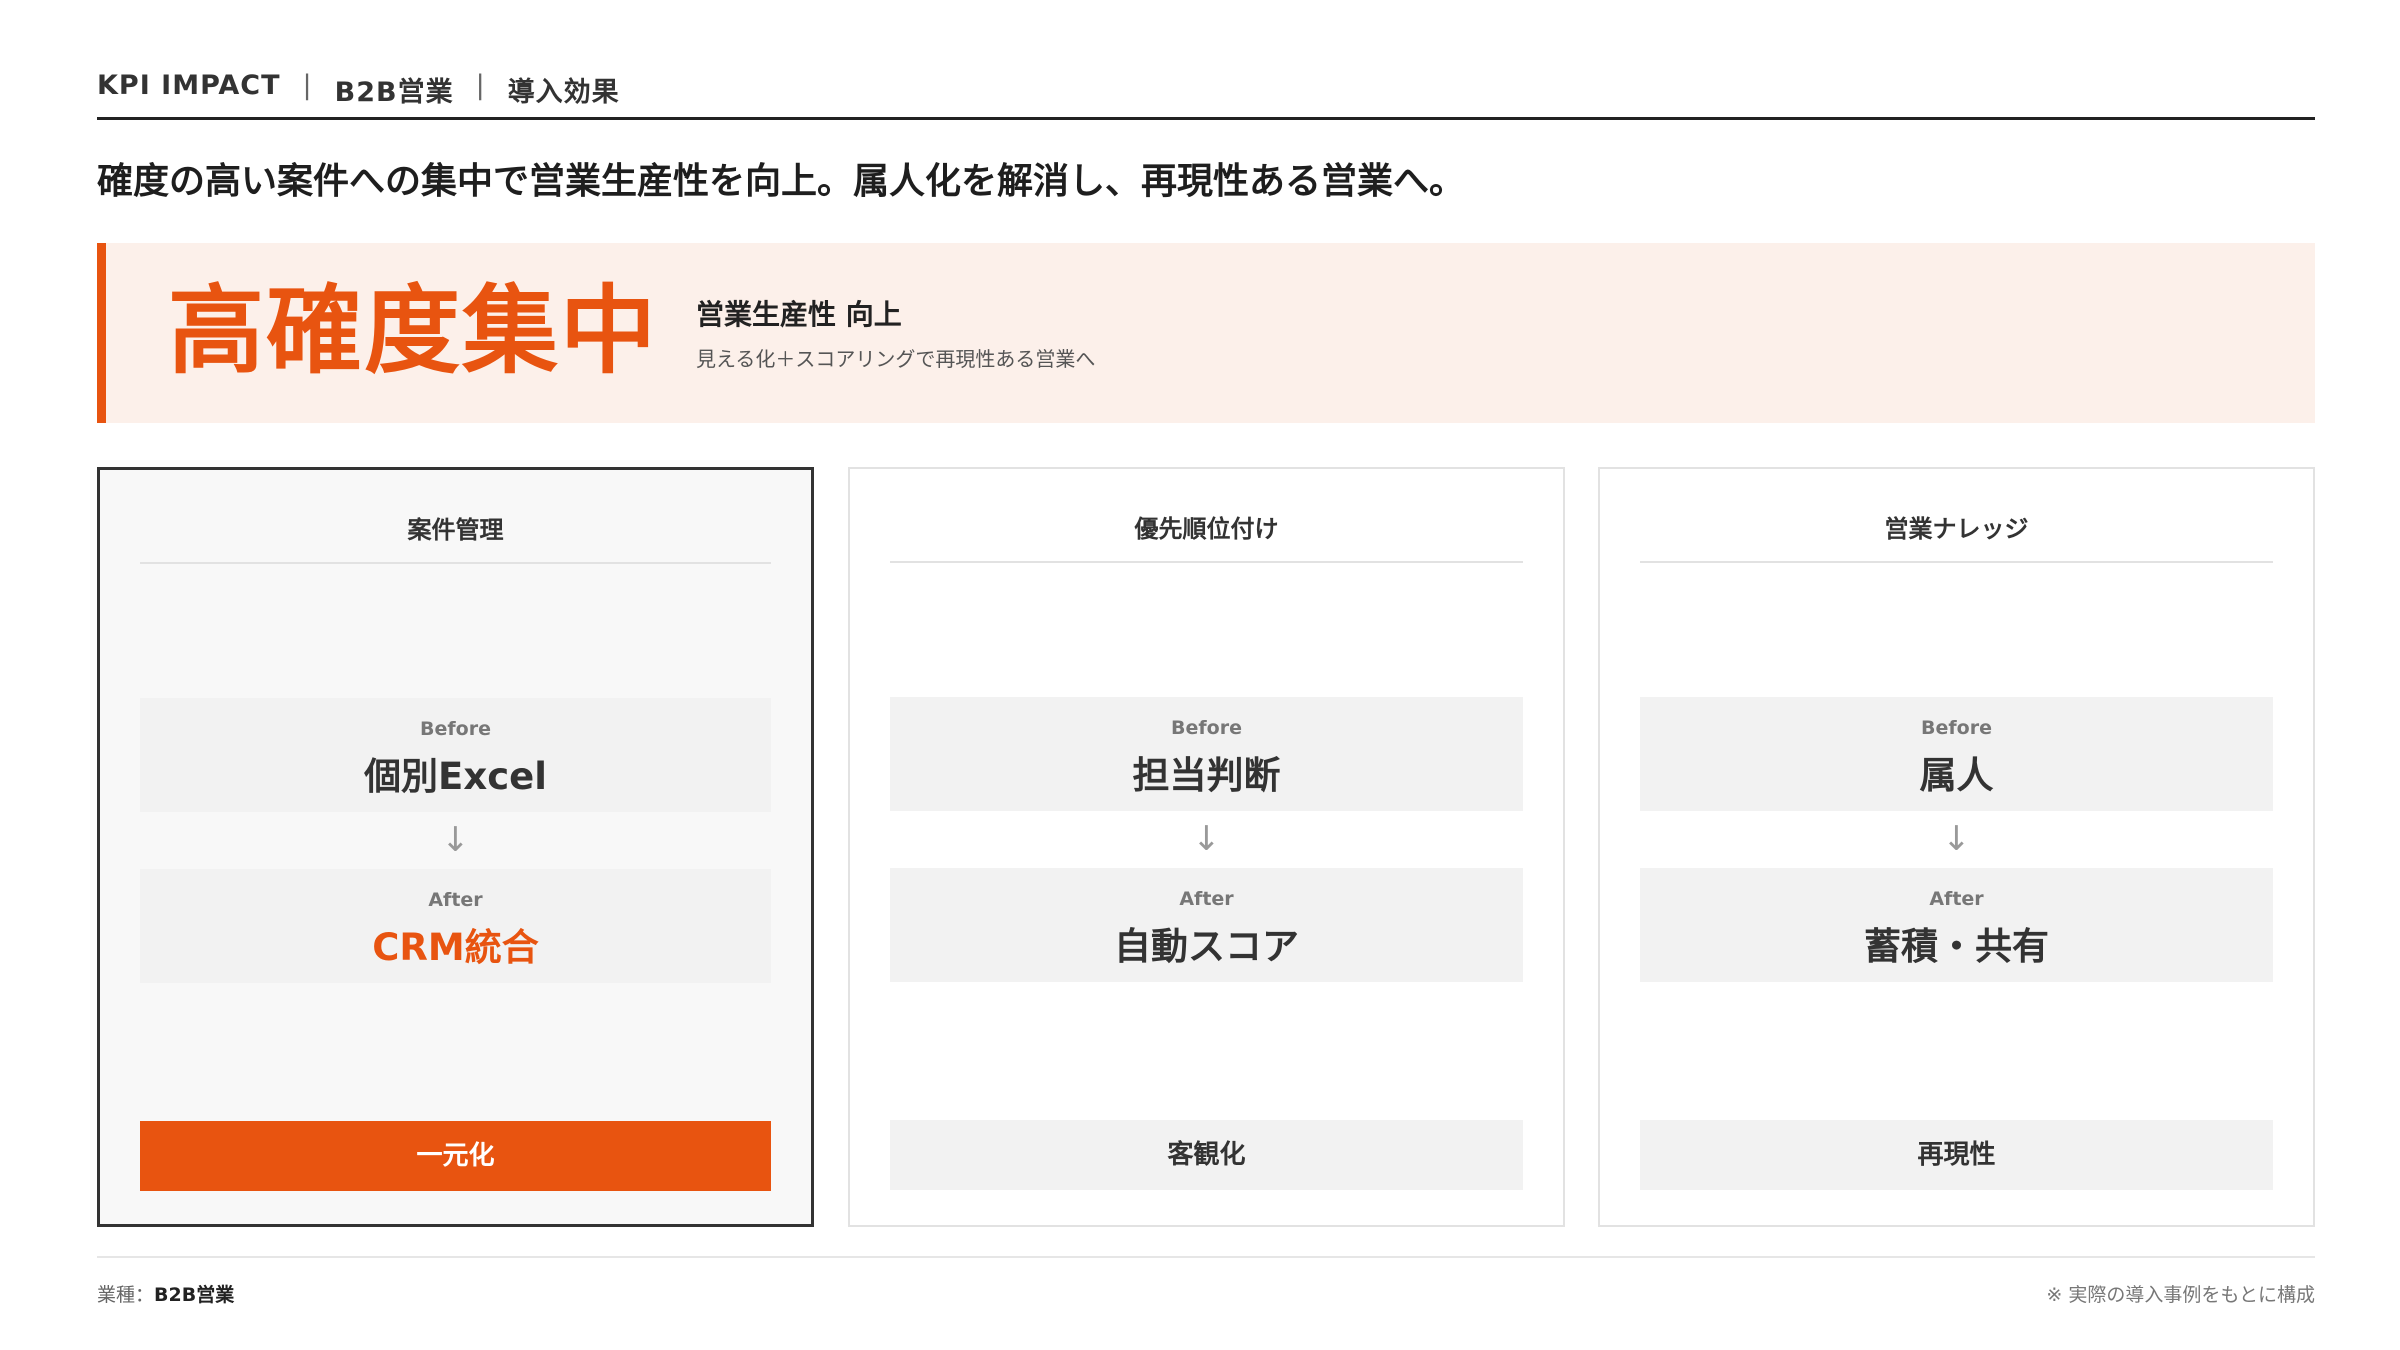 This screenshot has height=1350, width=2400. What do you see at coordinates (781, 181) in the screenshot?
I see `page-headline: 確度の高い案件への集中で営業生産性を向上。属人化を解消し、再現性ある営業へ。` at bounding box center [781, 181].